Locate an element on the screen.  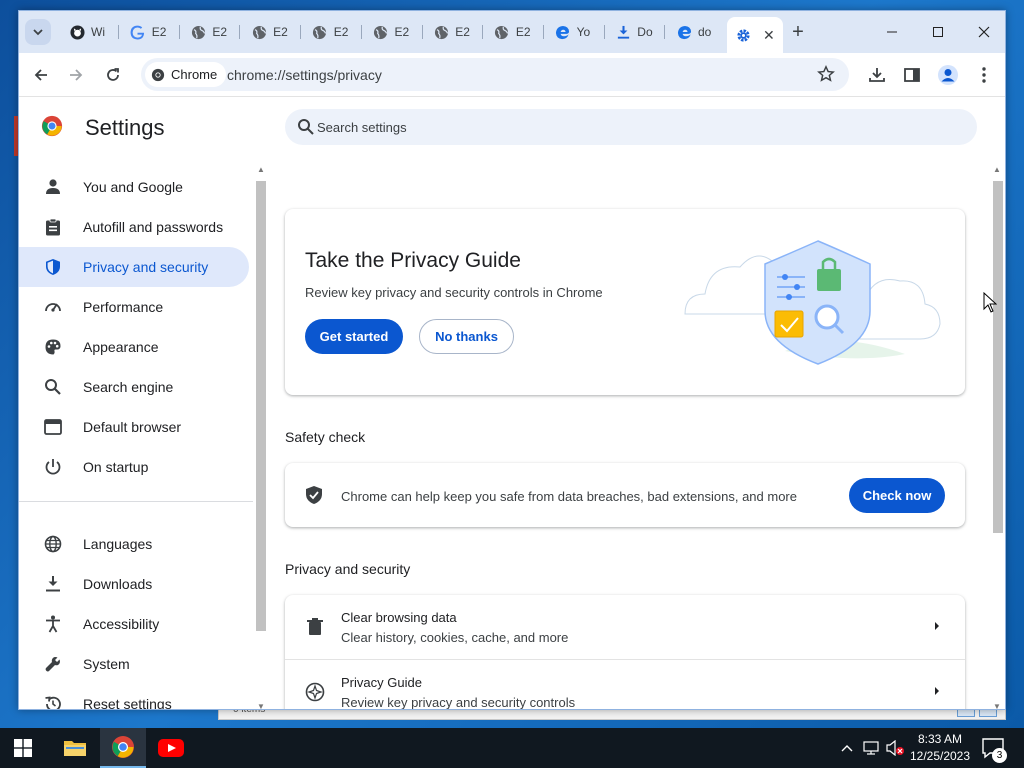
folder-icon is located at coordinates (75, 748).